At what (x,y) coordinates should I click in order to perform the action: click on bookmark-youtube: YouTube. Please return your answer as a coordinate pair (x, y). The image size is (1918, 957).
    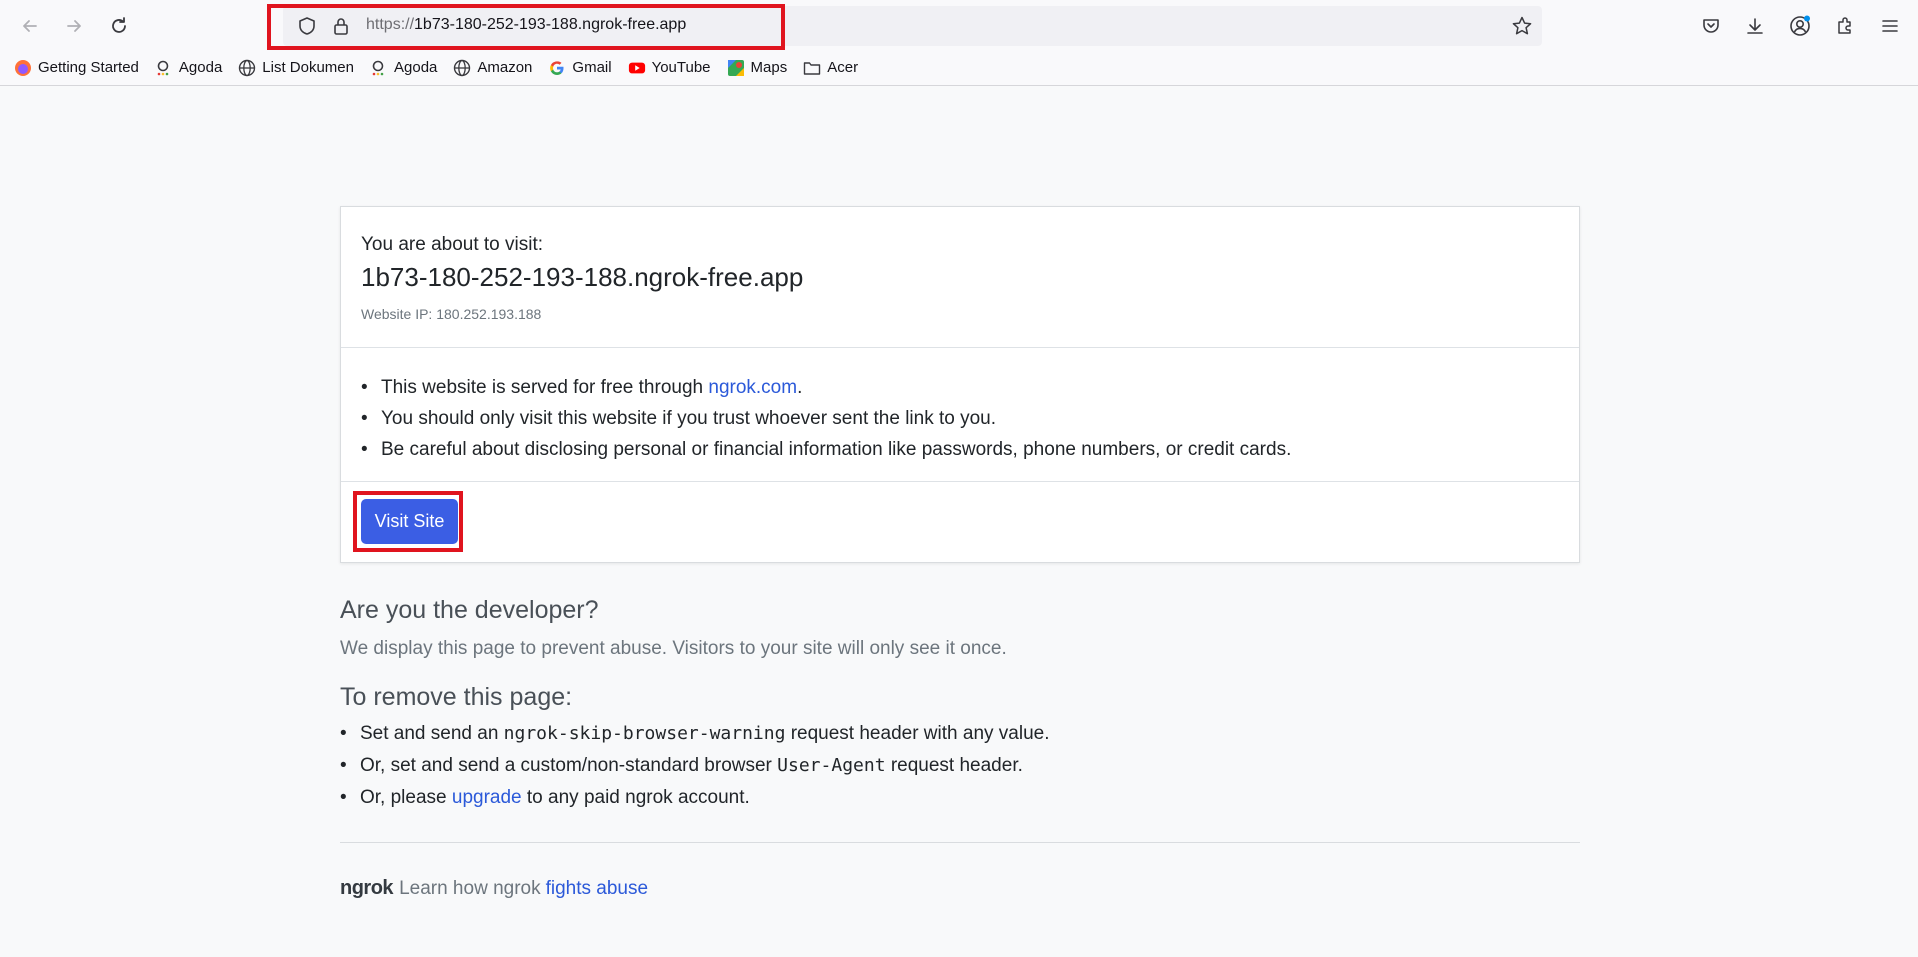
    Looking at the image, I should click on (669, 68).